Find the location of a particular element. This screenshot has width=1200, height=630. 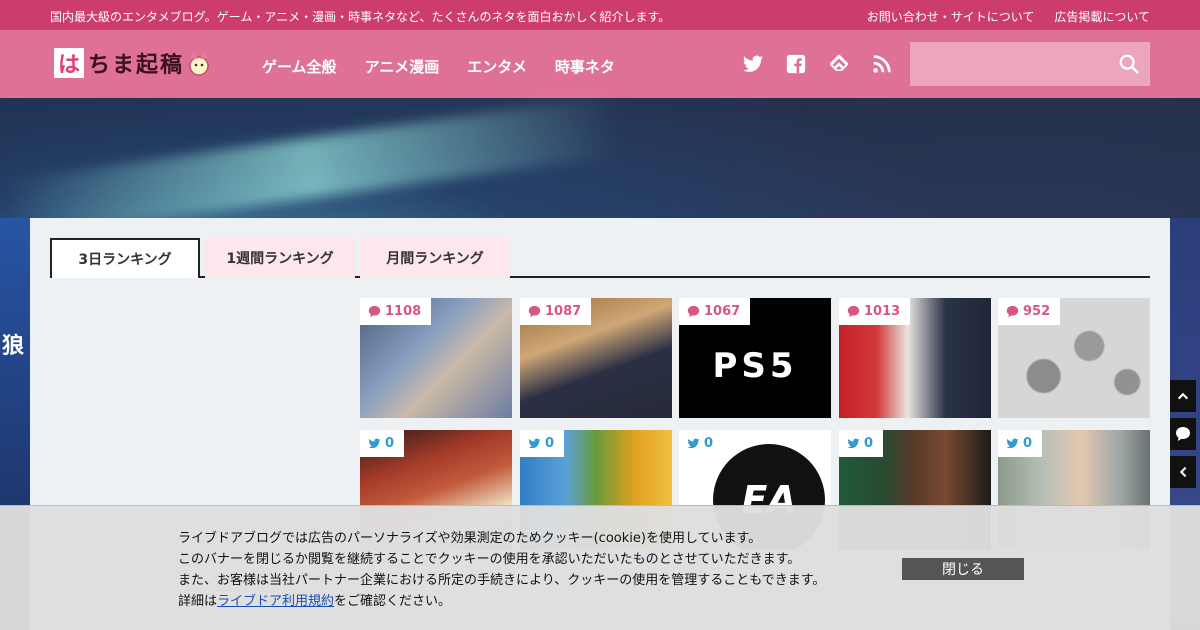

chevron-left-icon is located at coordinates (1183, 472).